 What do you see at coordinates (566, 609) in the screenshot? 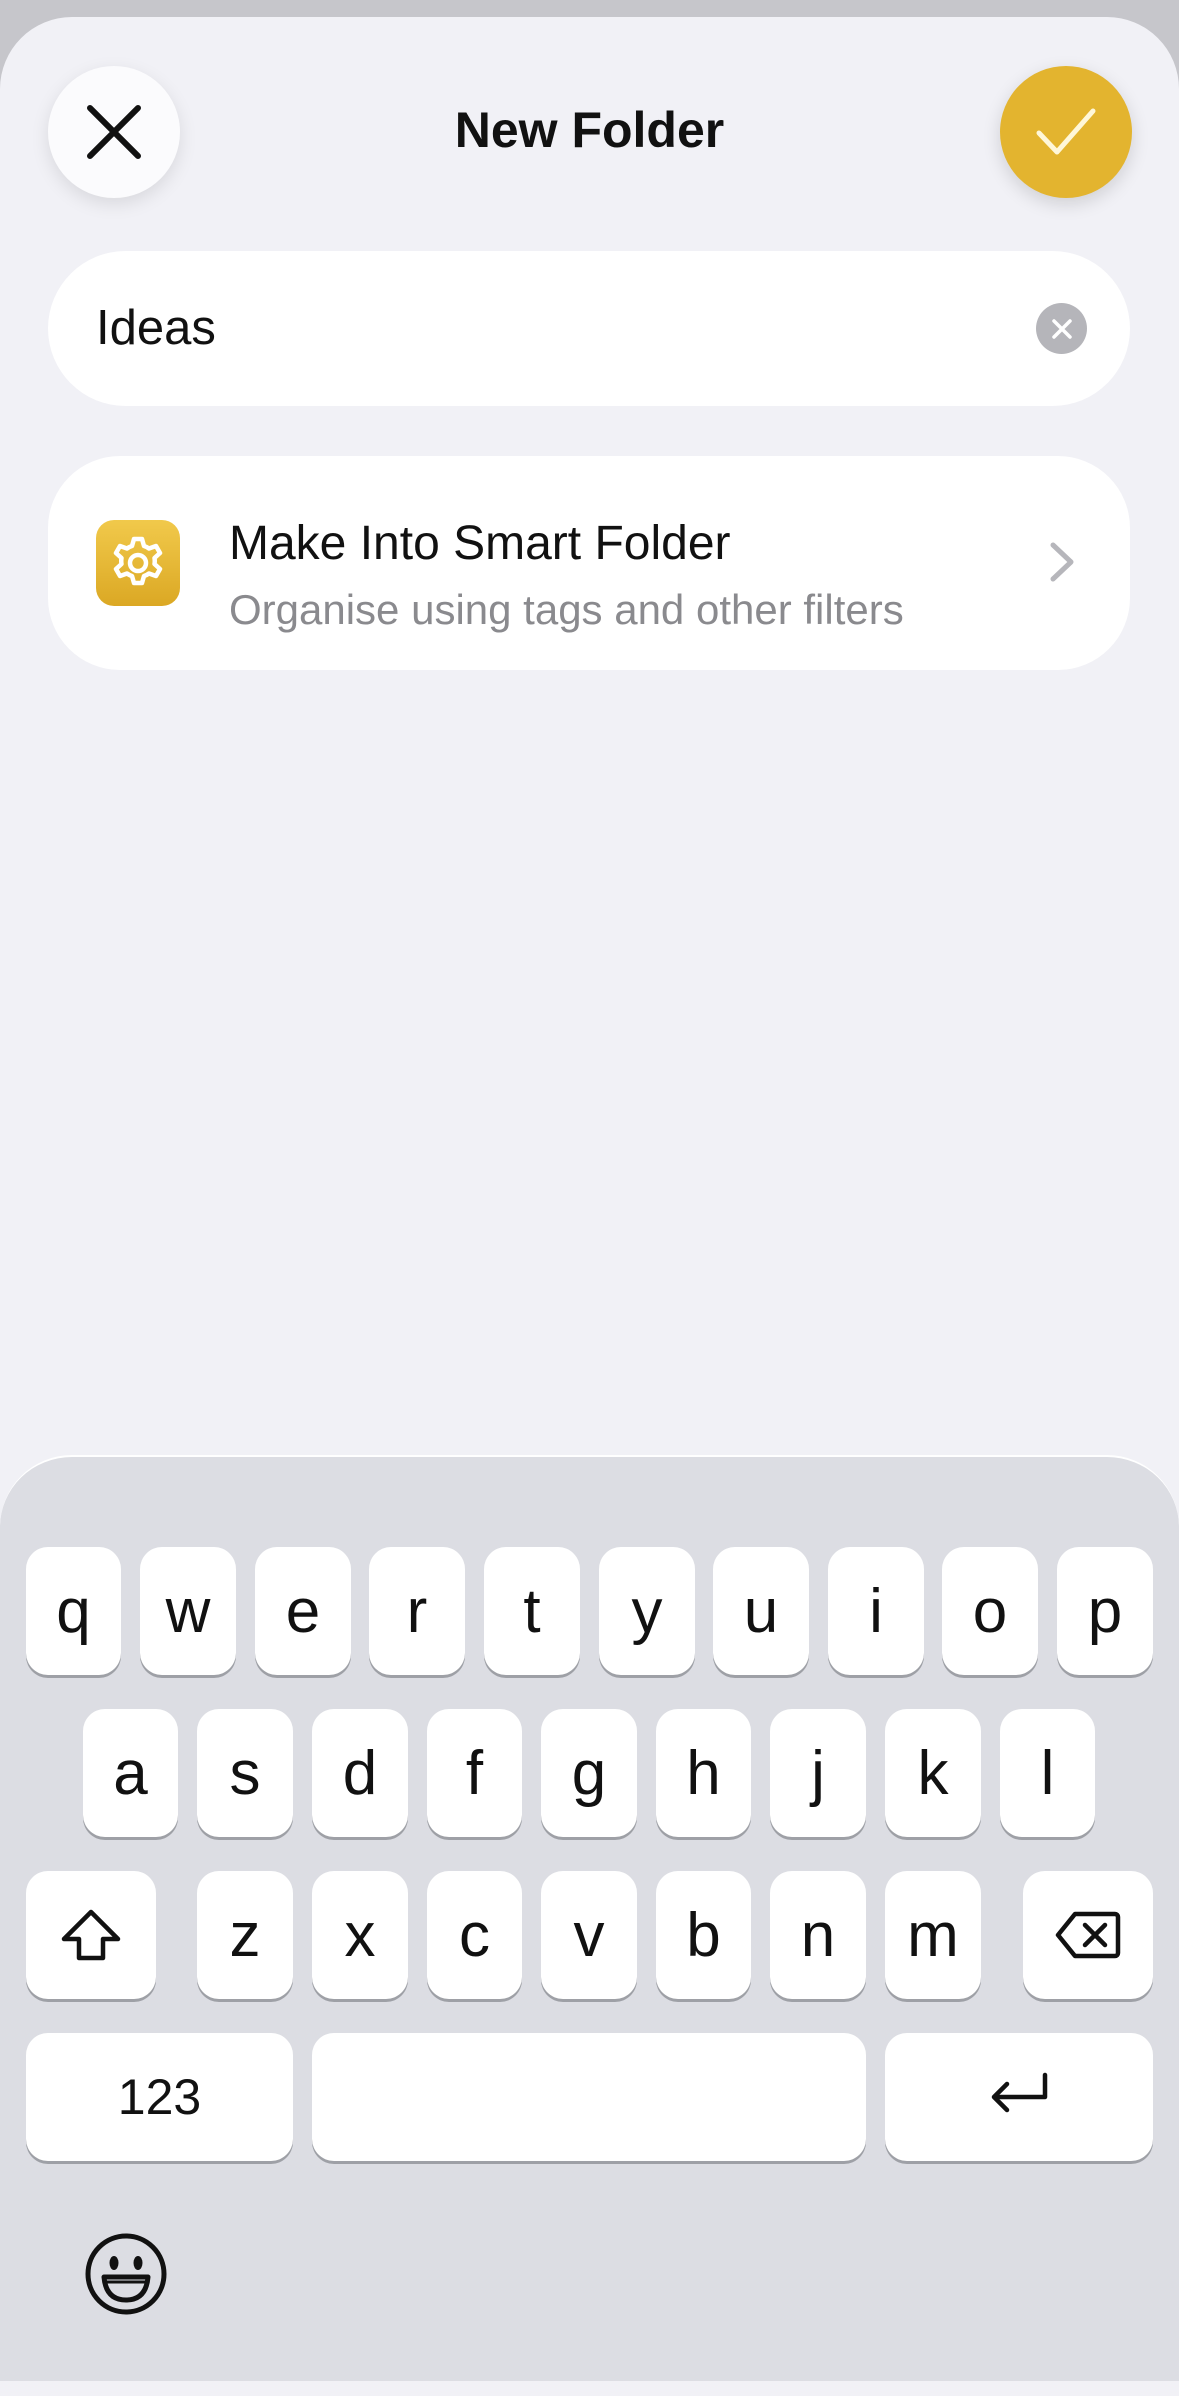
I see `smart-folder-subtitle: Organise using tags and other filters` at bounding box center [566, 609].